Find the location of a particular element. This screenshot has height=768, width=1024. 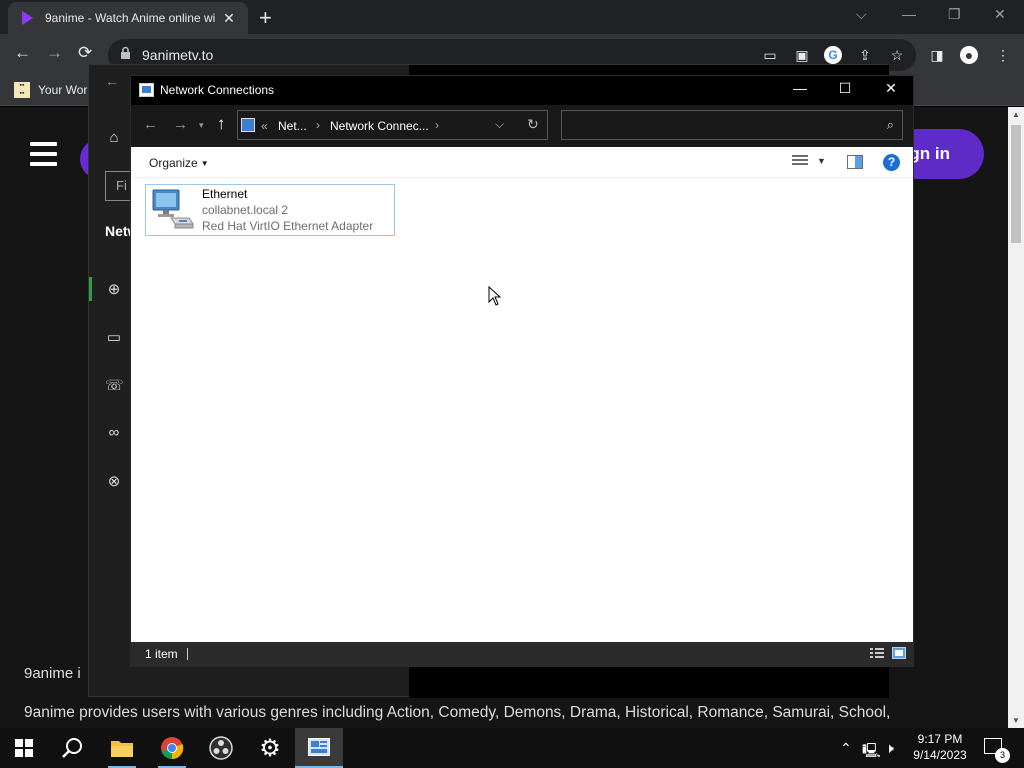

network-connections-icon is located at coordinates (146, 90).